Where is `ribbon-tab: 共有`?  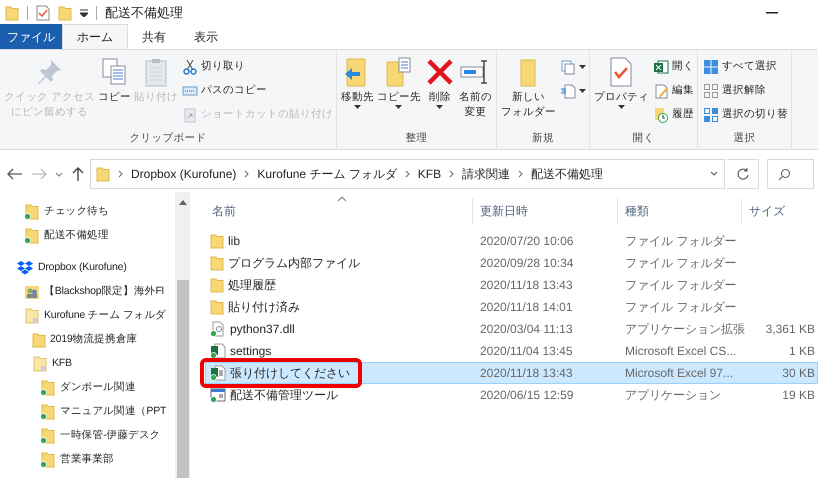
ribbon-tab: 共有 is located at coordinates (154, 36).